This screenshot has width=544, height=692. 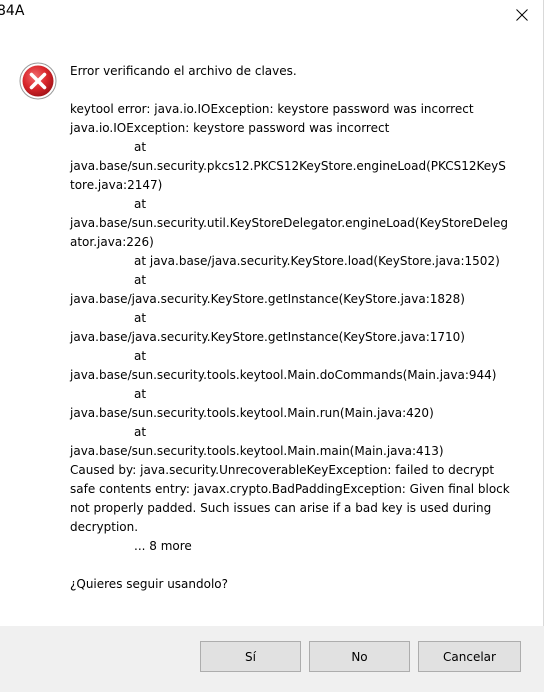 What do you see at coordinates (272, 15) in the screenshot?
I see `title-bar: 84A` at bounding box center [272, 15].